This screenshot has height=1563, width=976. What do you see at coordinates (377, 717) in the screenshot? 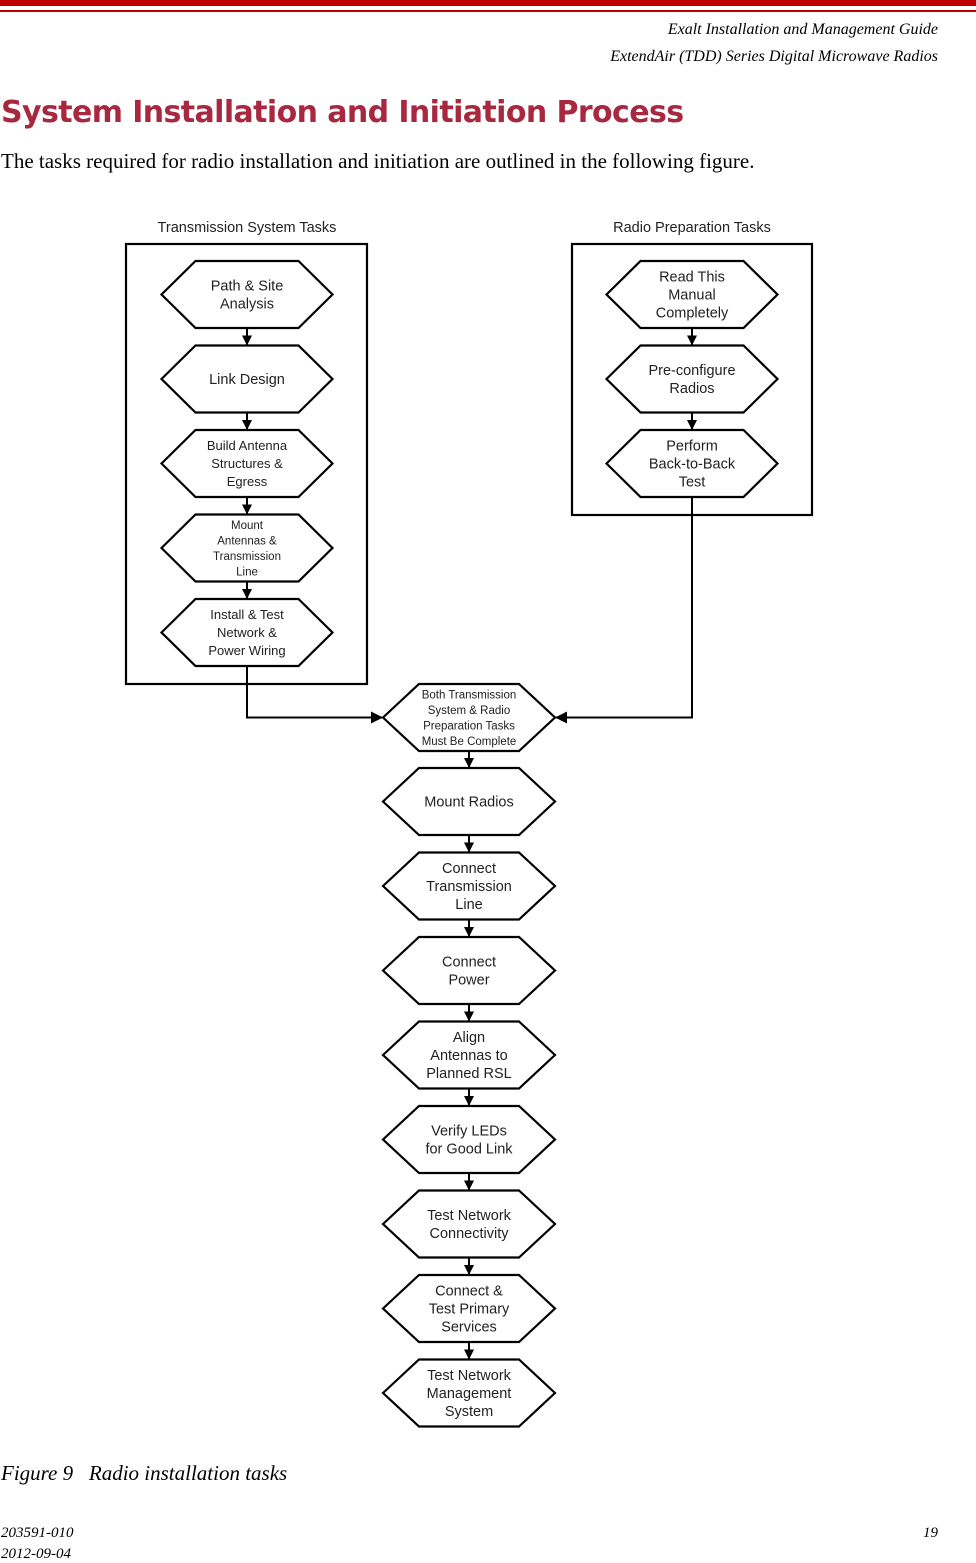
I see `arrowhead-right` at bounding box center [377, 717].